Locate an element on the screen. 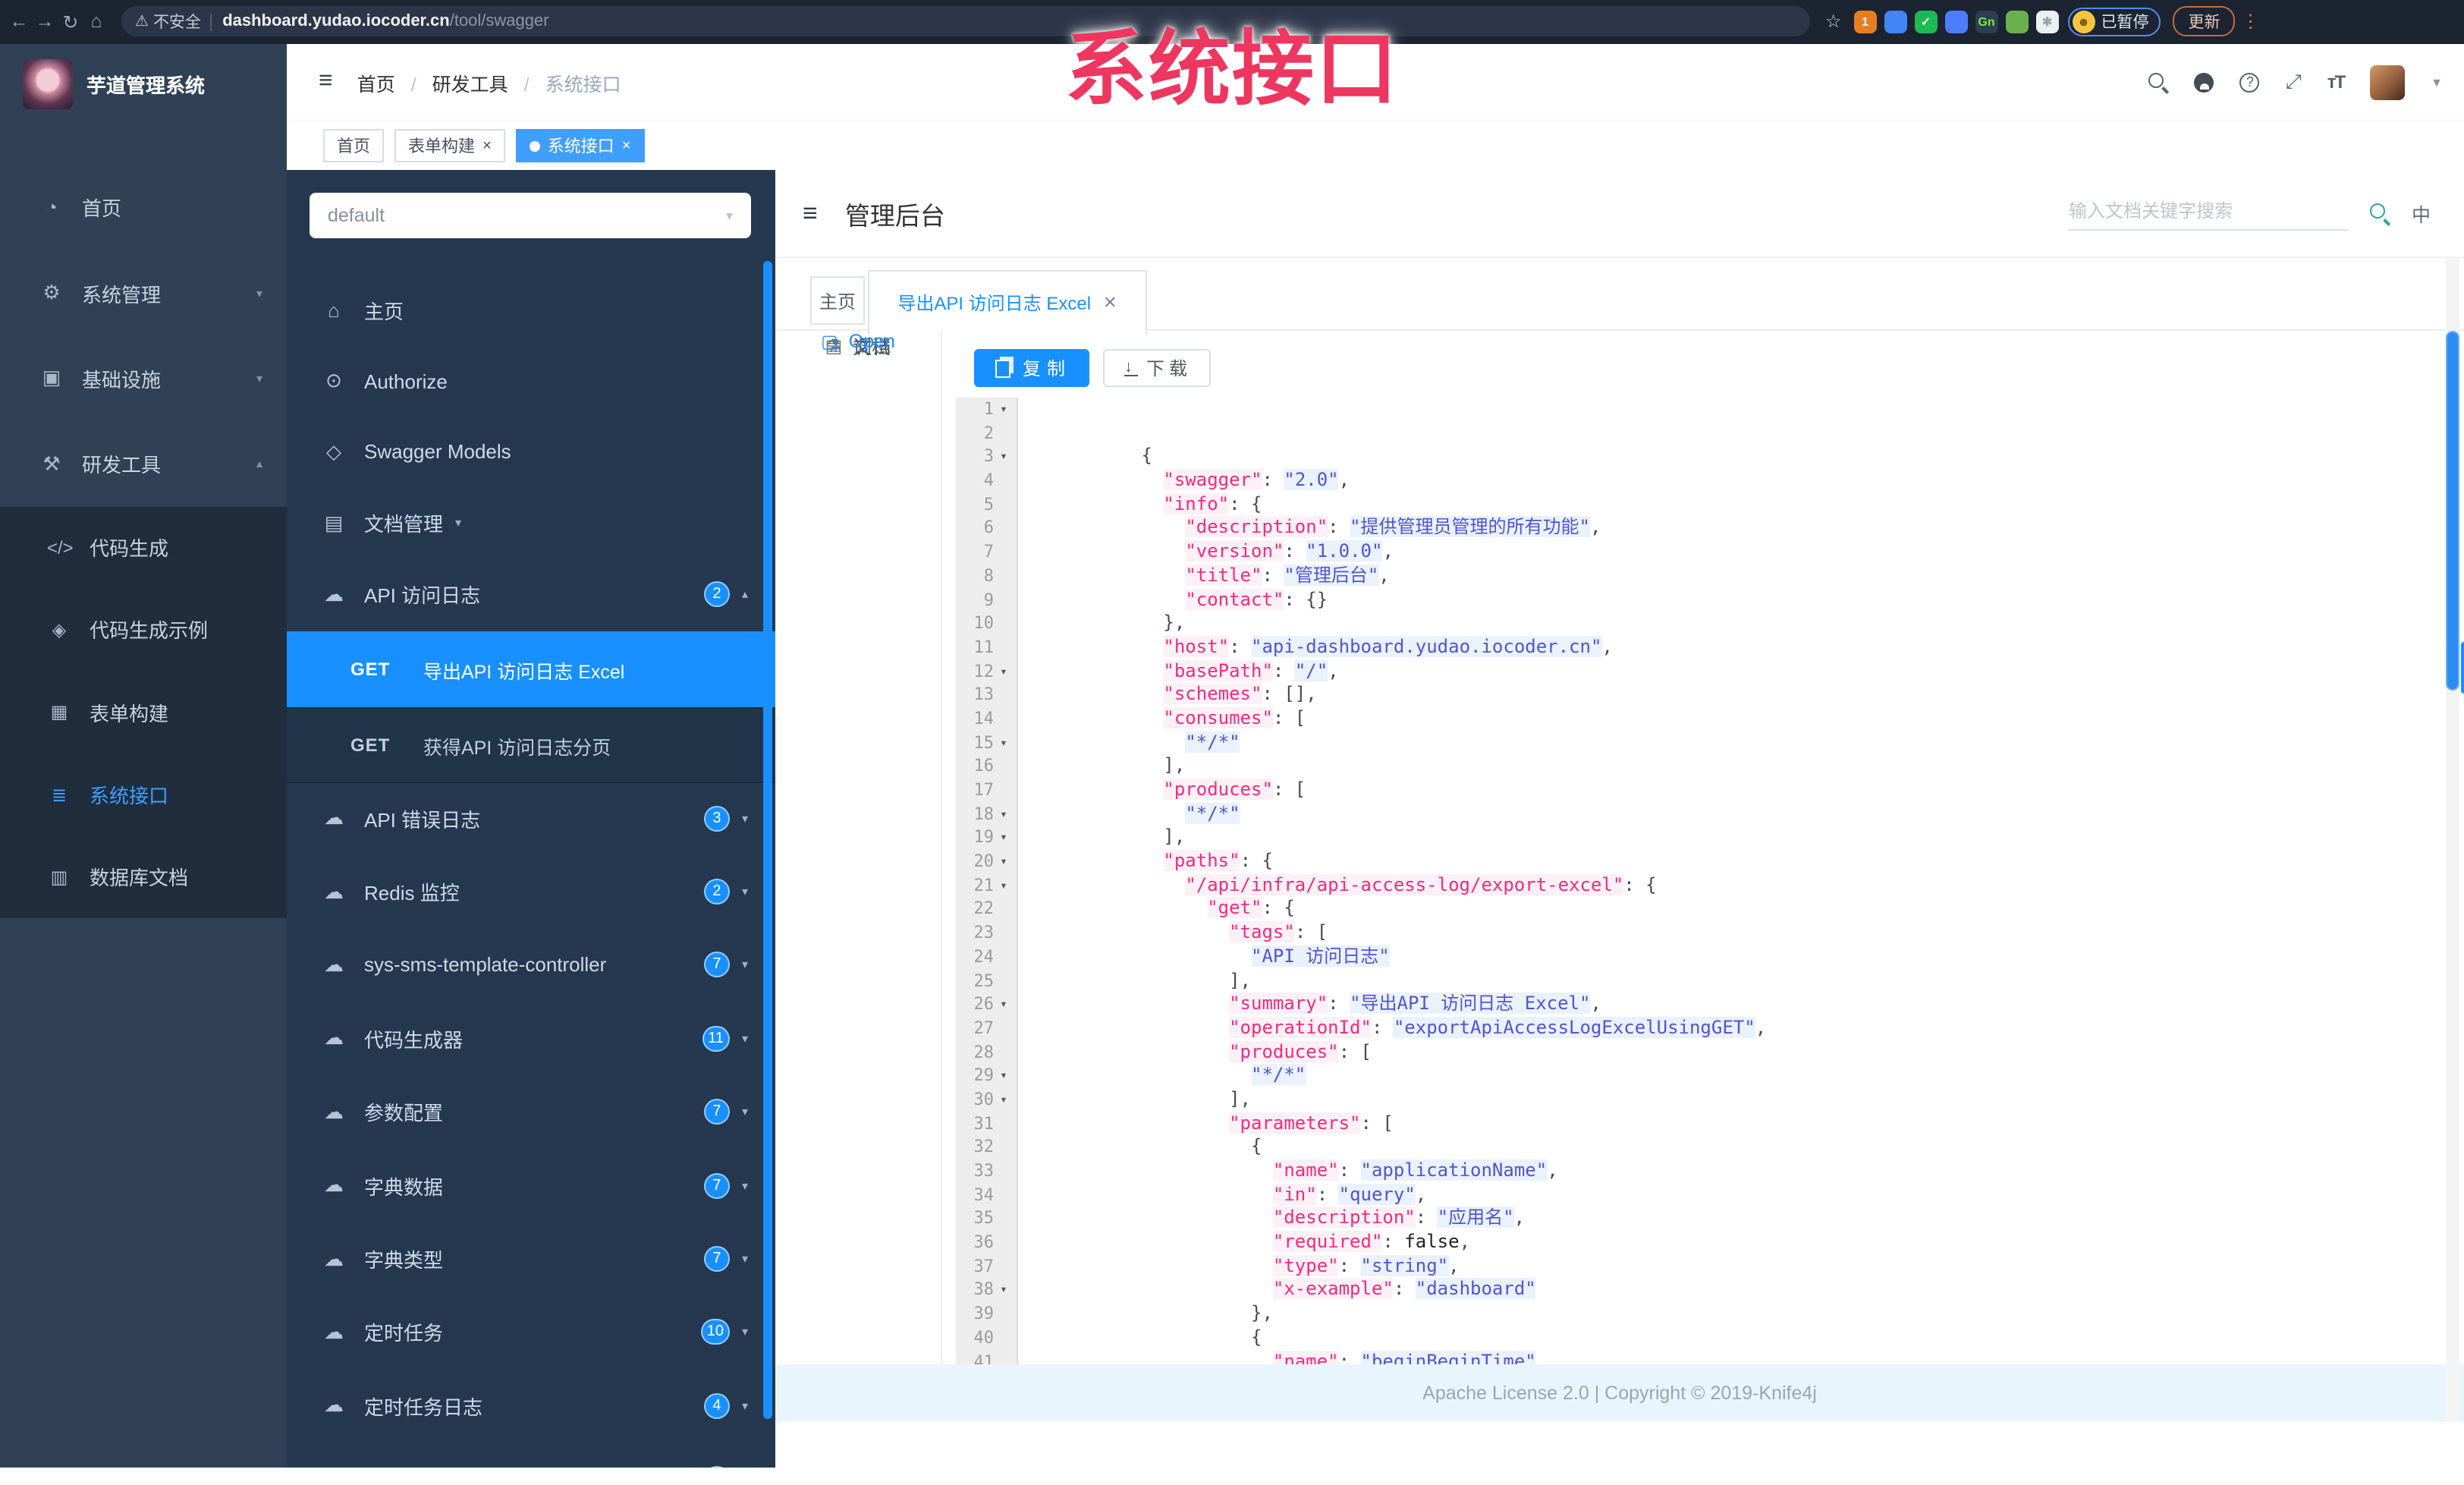 The image size is (2464, 1485). gutter: 34 is located at coordinates (987, 1195).